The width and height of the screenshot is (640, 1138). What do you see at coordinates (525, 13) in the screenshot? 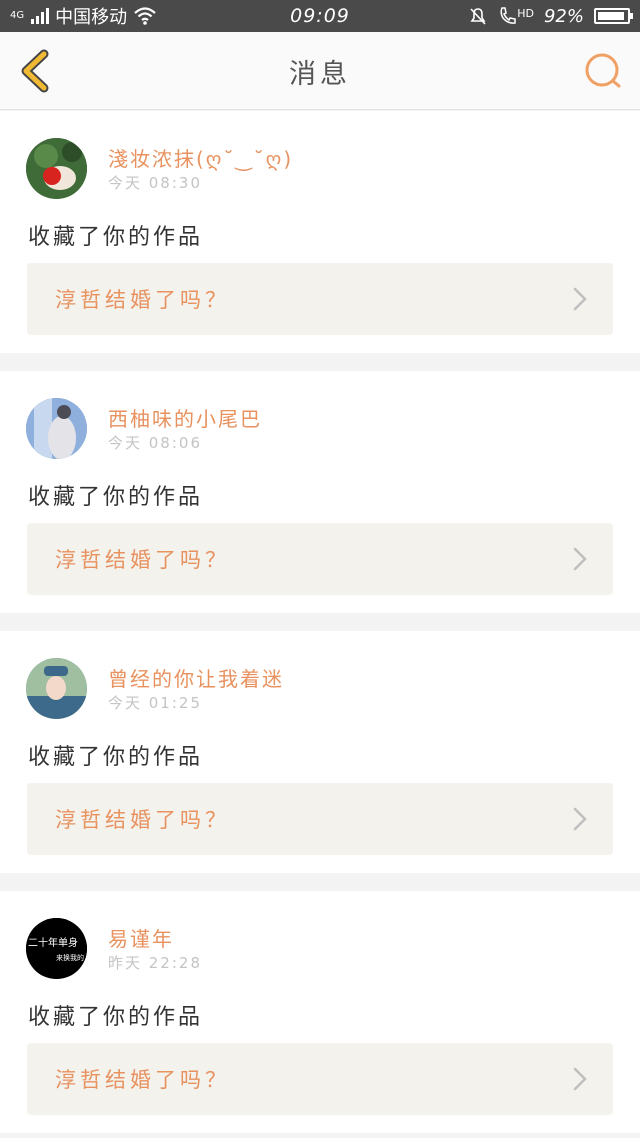
I see `hd-label: HD` at bounding box center [525, 13].